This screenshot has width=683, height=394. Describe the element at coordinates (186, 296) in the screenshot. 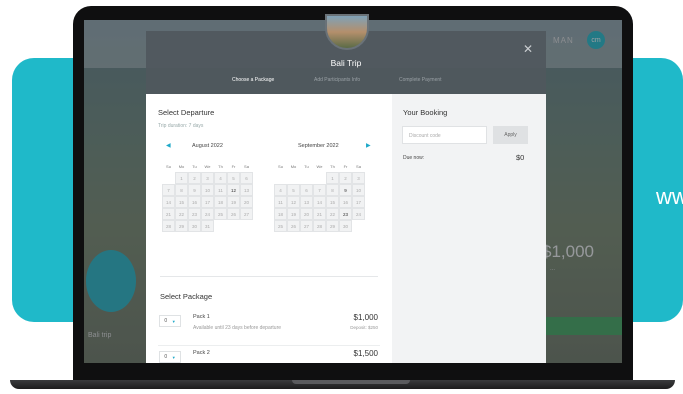

I see `select-package-heading: Select Package` at that location.